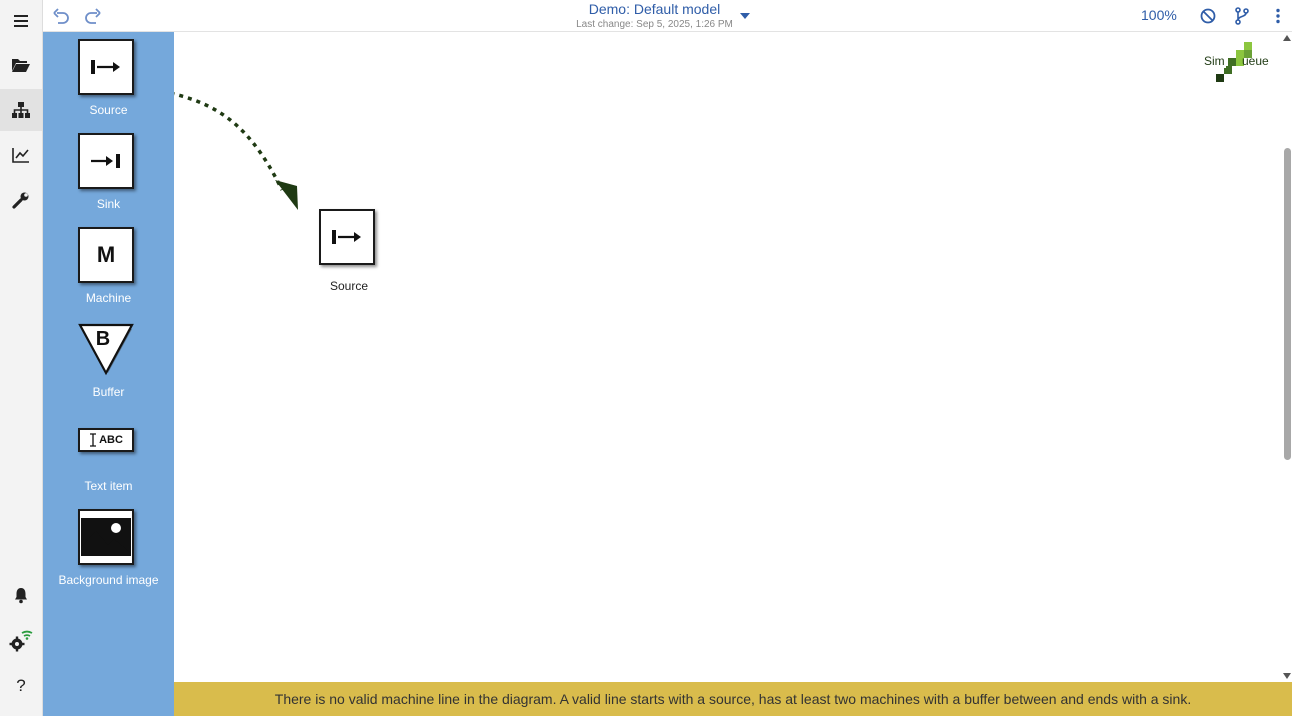  Describe the element at coordinates (103, 339) in the screenshot. I see `buffer-glyph: B` at that location.